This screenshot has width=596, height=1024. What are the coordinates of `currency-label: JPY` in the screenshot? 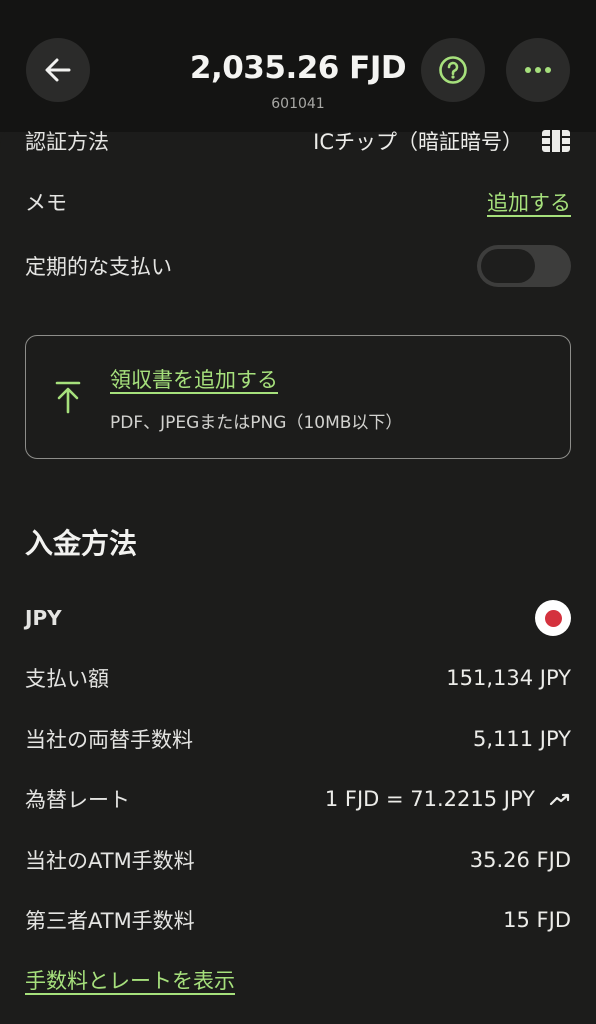 It's located at (43, 618).